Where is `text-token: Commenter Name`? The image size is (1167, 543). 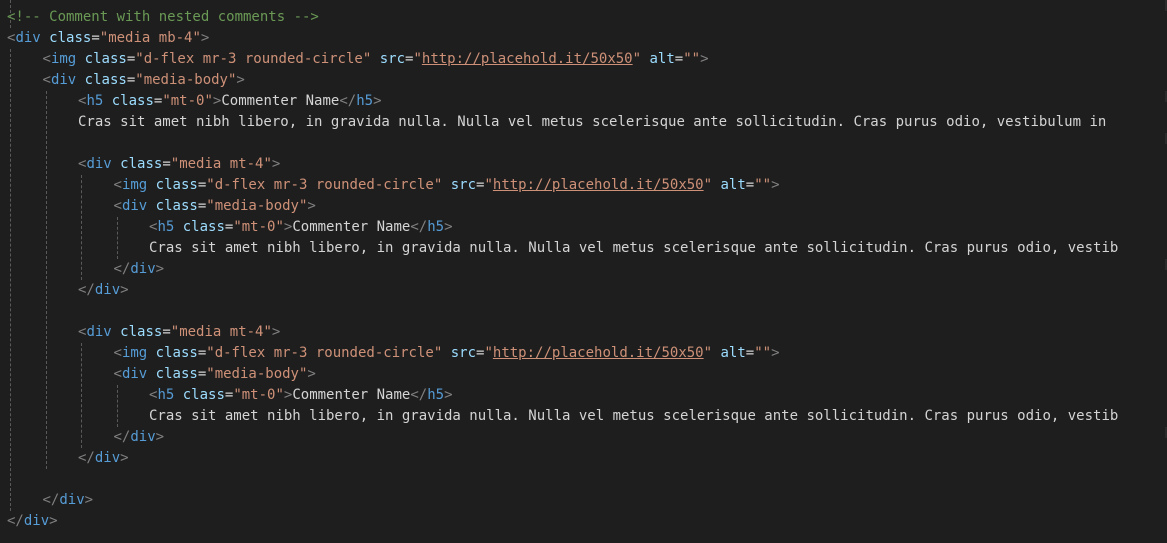
text-token: Commenter Name is located at coordinates (351, 227).